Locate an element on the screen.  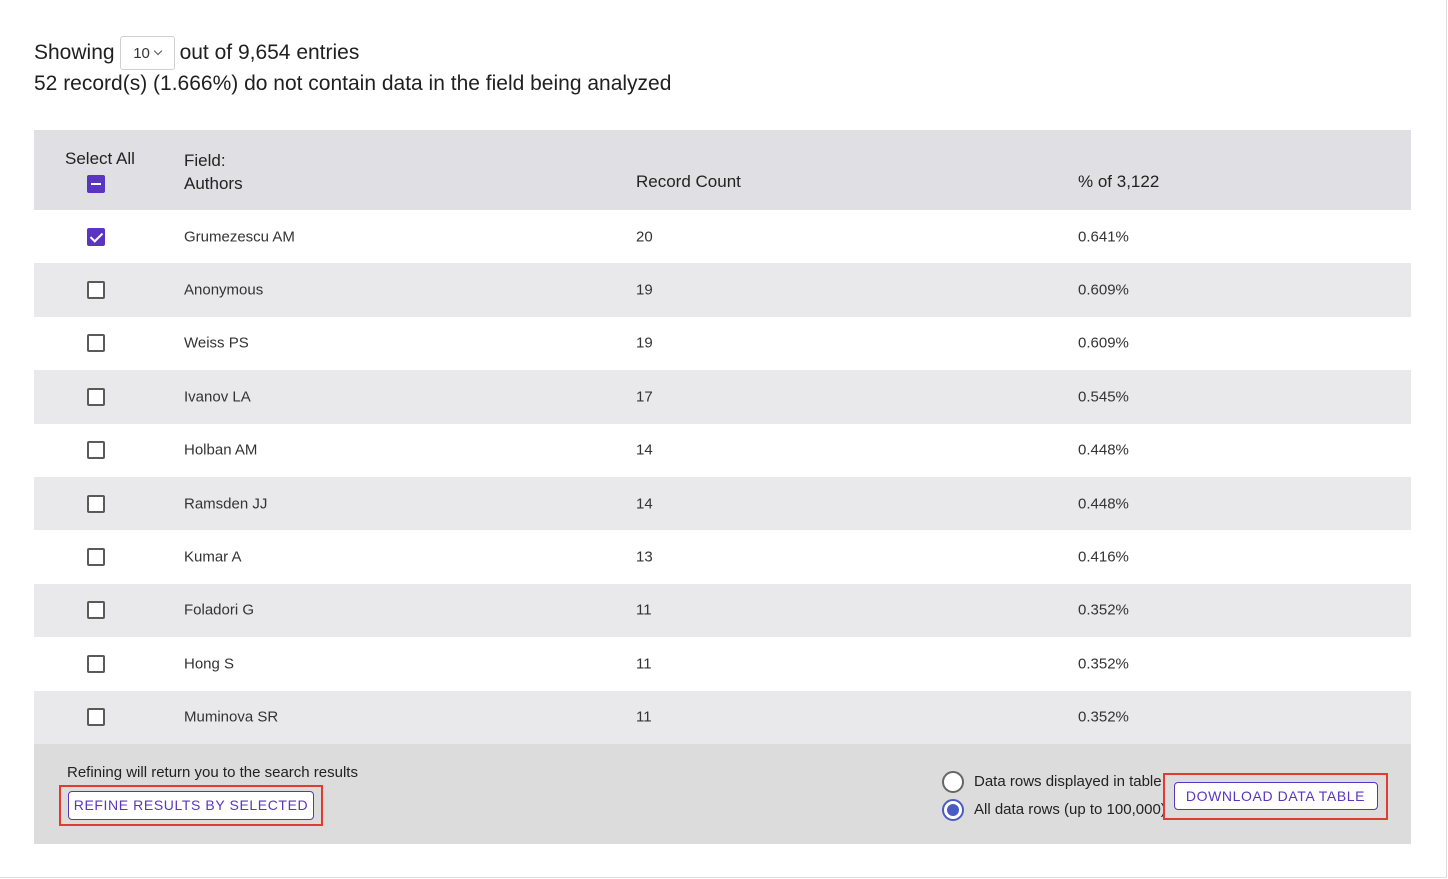
table-row: Ivanov LA 17 0.545% is located at coordinates (722, 397).